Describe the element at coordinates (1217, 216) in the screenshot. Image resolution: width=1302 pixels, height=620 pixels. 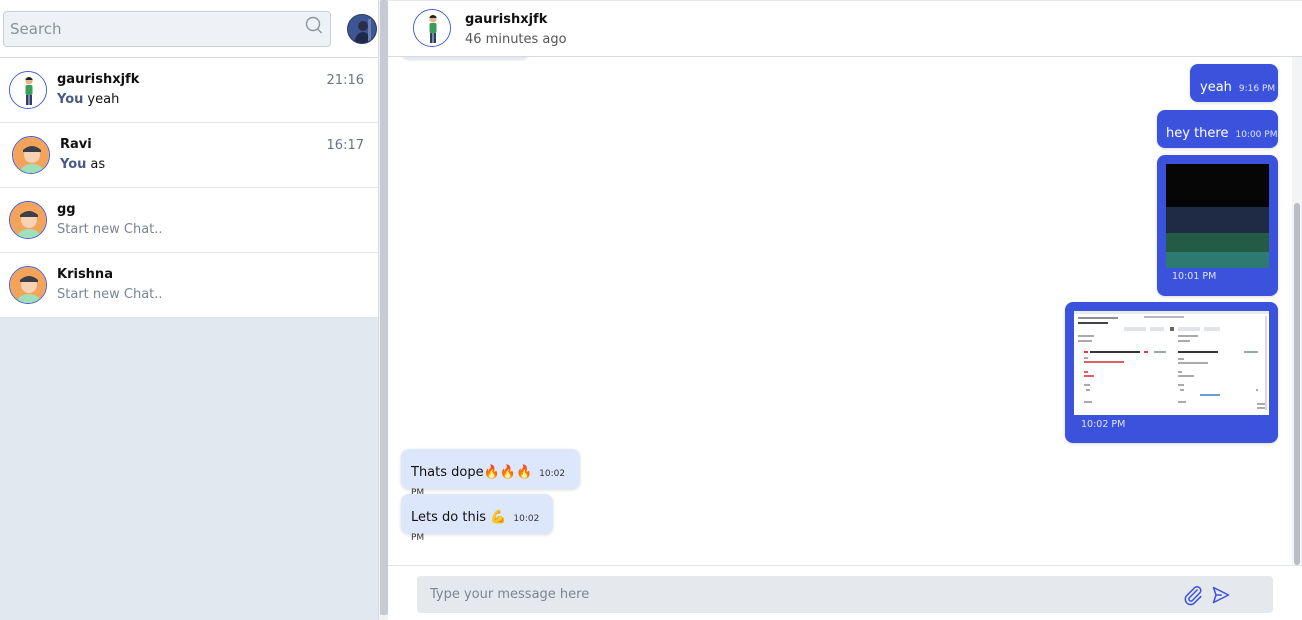
I see `color-bands-image` at that location.